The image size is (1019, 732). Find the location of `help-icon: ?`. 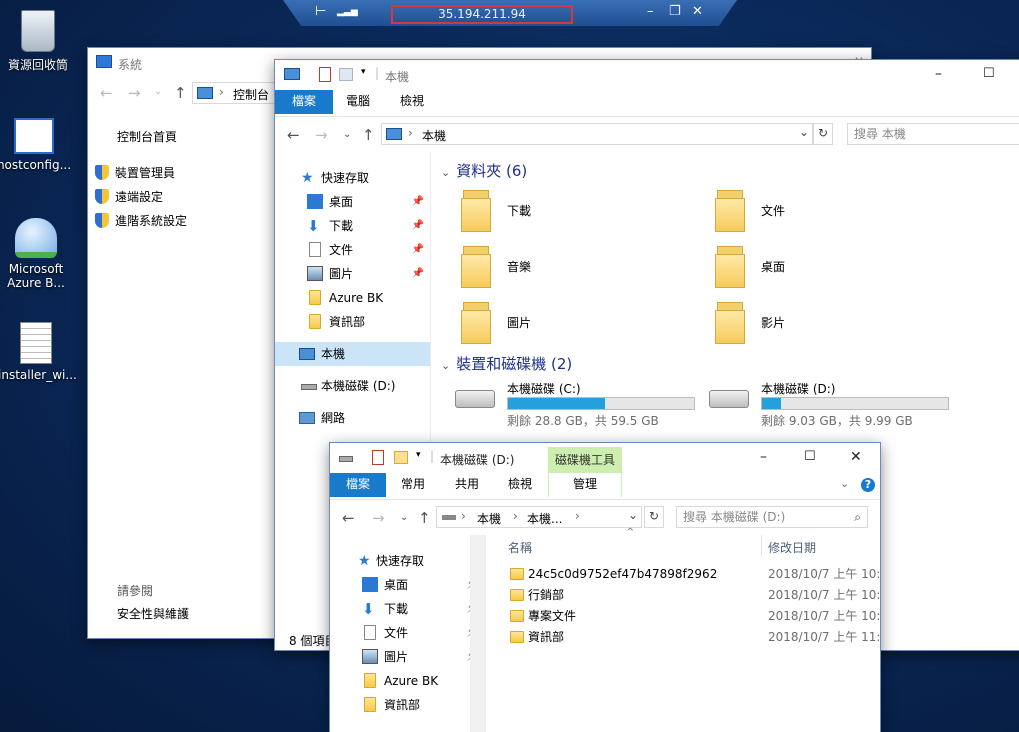

help-icon: ? is located at coordinates (868, 485).